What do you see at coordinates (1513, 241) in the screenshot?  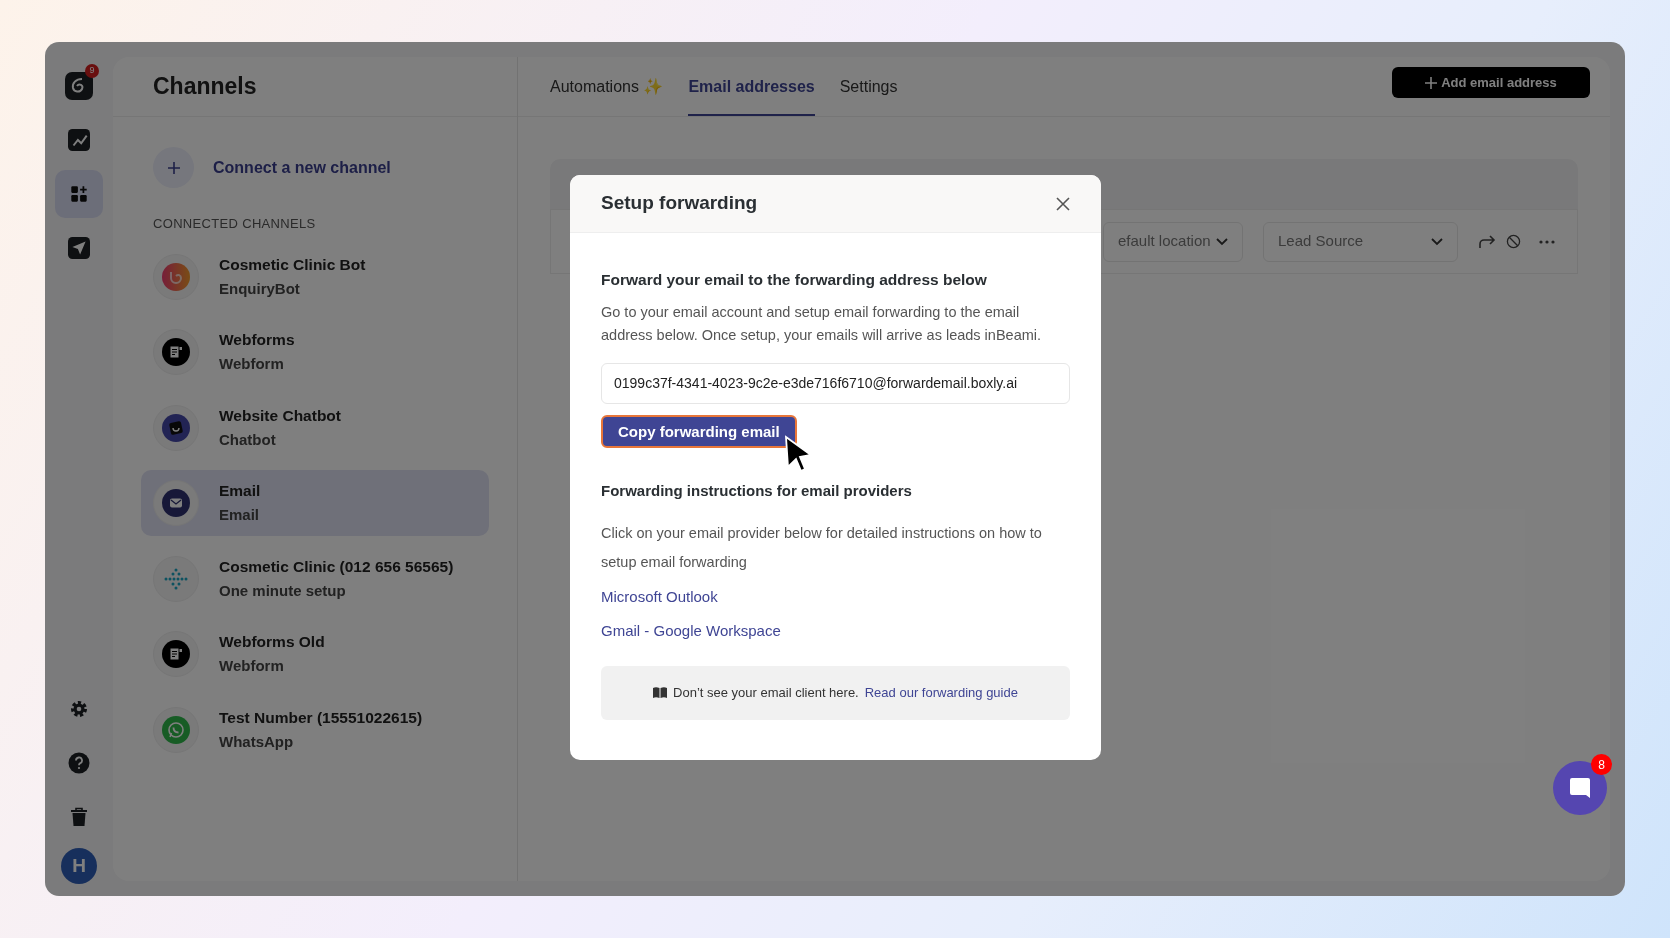 I see `block-icon` at bounding box center [1513, 241].